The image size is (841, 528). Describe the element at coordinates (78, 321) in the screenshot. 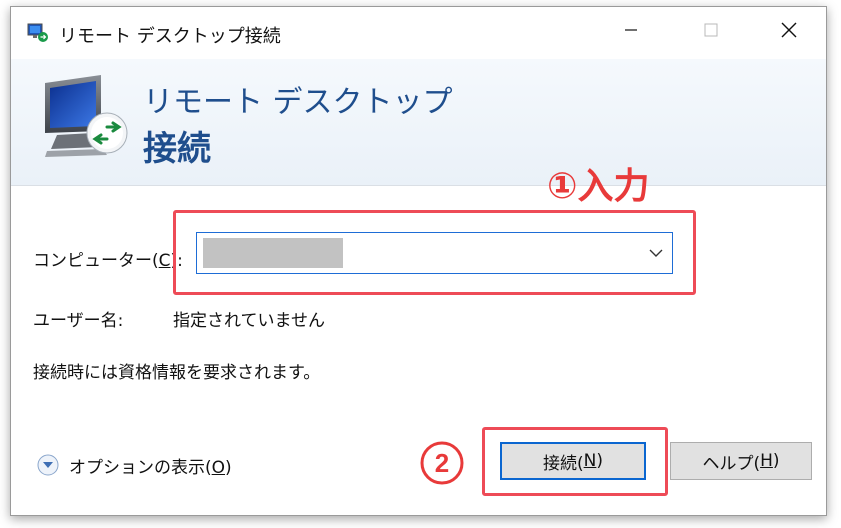

I see `username-label: ユーザー名:` at that location.